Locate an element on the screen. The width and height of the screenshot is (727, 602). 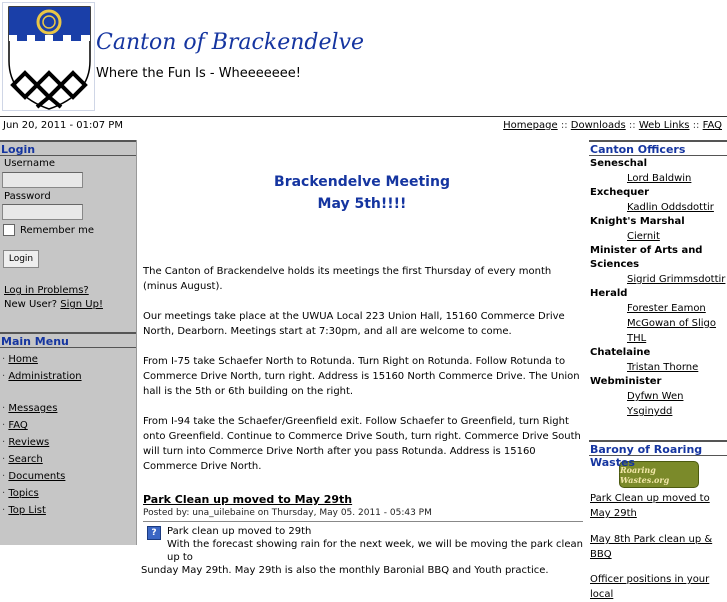
menu-link-reviews: Reviews is located at coordinates (28, 442).